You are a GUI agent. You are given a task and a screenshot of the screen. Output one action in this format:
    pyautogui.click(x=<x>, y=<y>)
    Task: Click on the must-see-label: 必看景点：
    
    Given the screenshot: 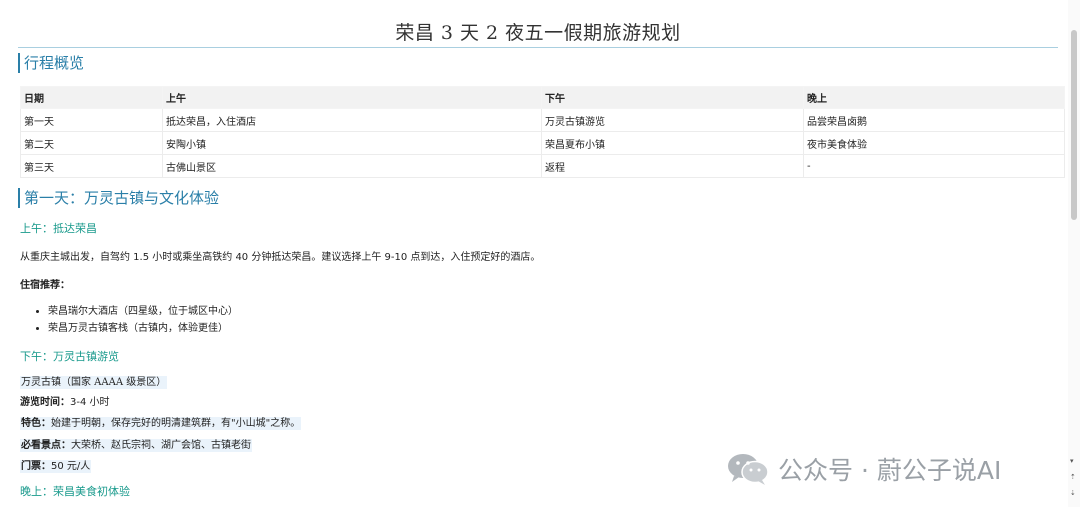 What is the action you would take?
    pyautogui.click(x=46, y=445)
    